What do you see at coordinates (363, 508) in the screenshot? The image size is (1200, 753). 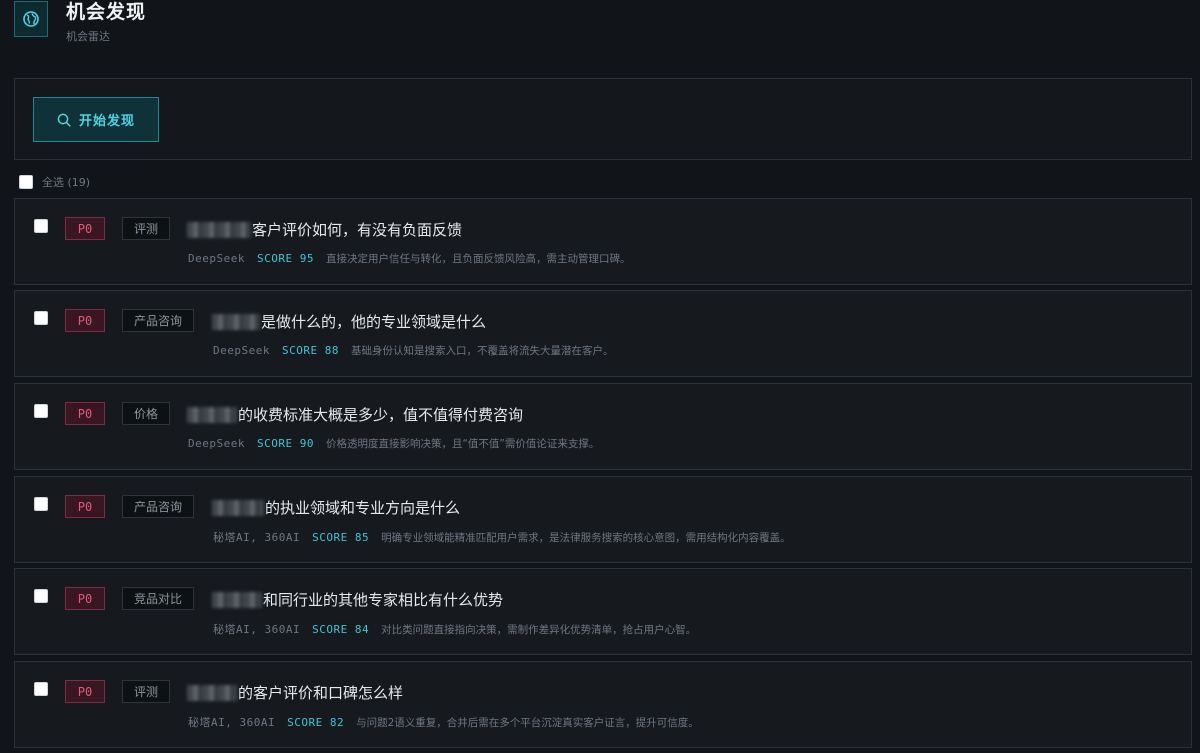 I see `question-label: 的执业领域和专业方向是什么` at bounding box center [363, 508].